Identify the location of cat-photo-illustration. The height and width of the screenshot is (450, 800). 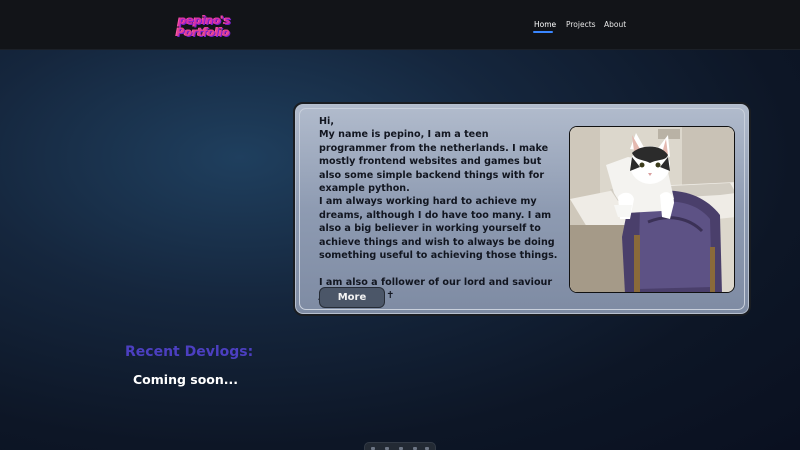
(652, 209).